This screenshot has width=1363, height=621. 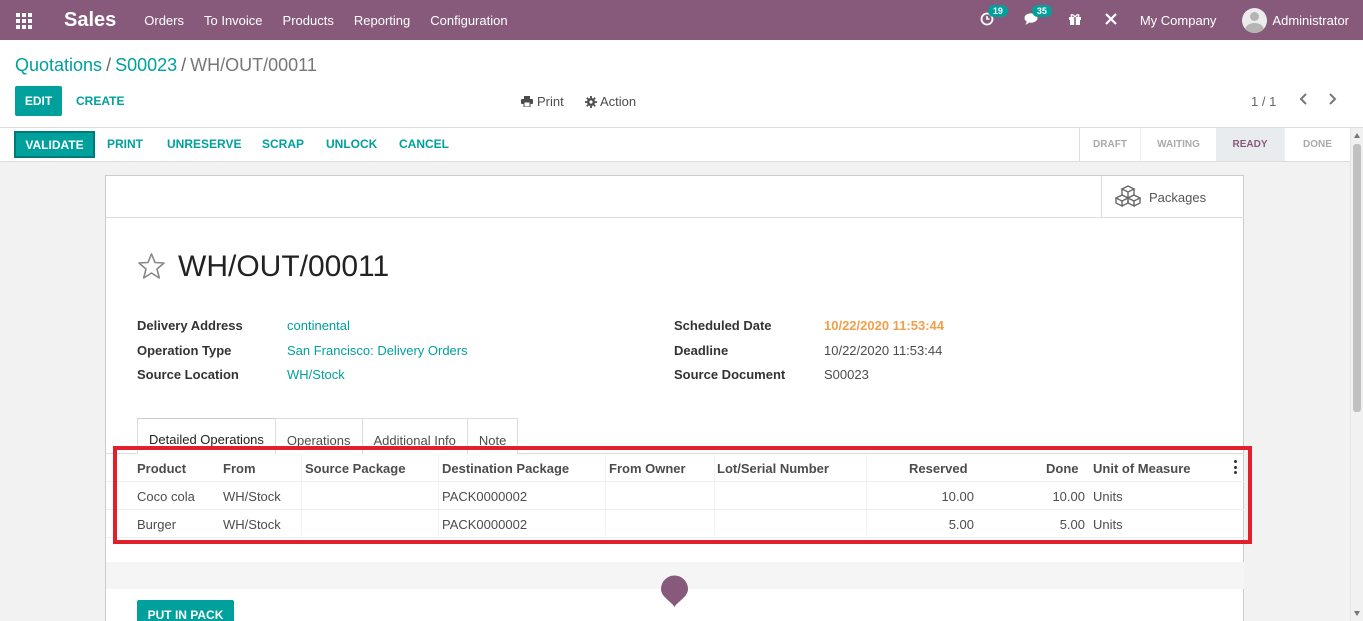 I want to click on scheduled-date-label: Scheduled Date, so click(x=723, y=325).